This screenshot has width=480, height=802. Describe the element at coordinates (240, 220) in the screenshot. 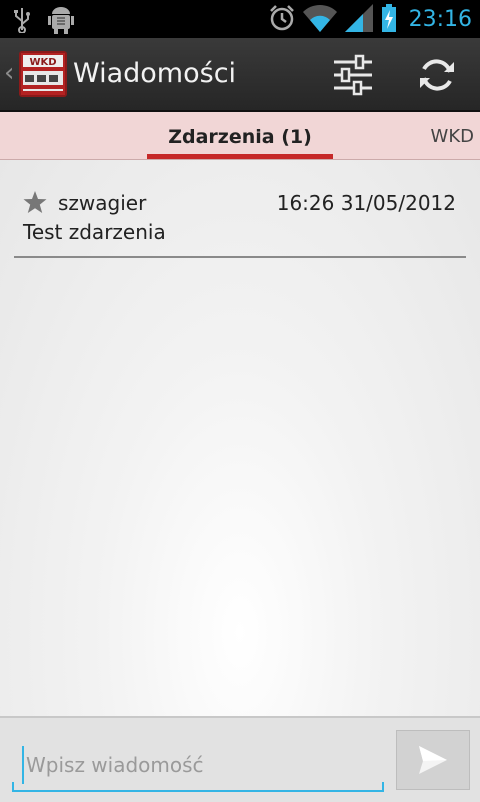

I see `list-item: szwagier 16:26 31/05/2012 Test zdarzenia` at that location.